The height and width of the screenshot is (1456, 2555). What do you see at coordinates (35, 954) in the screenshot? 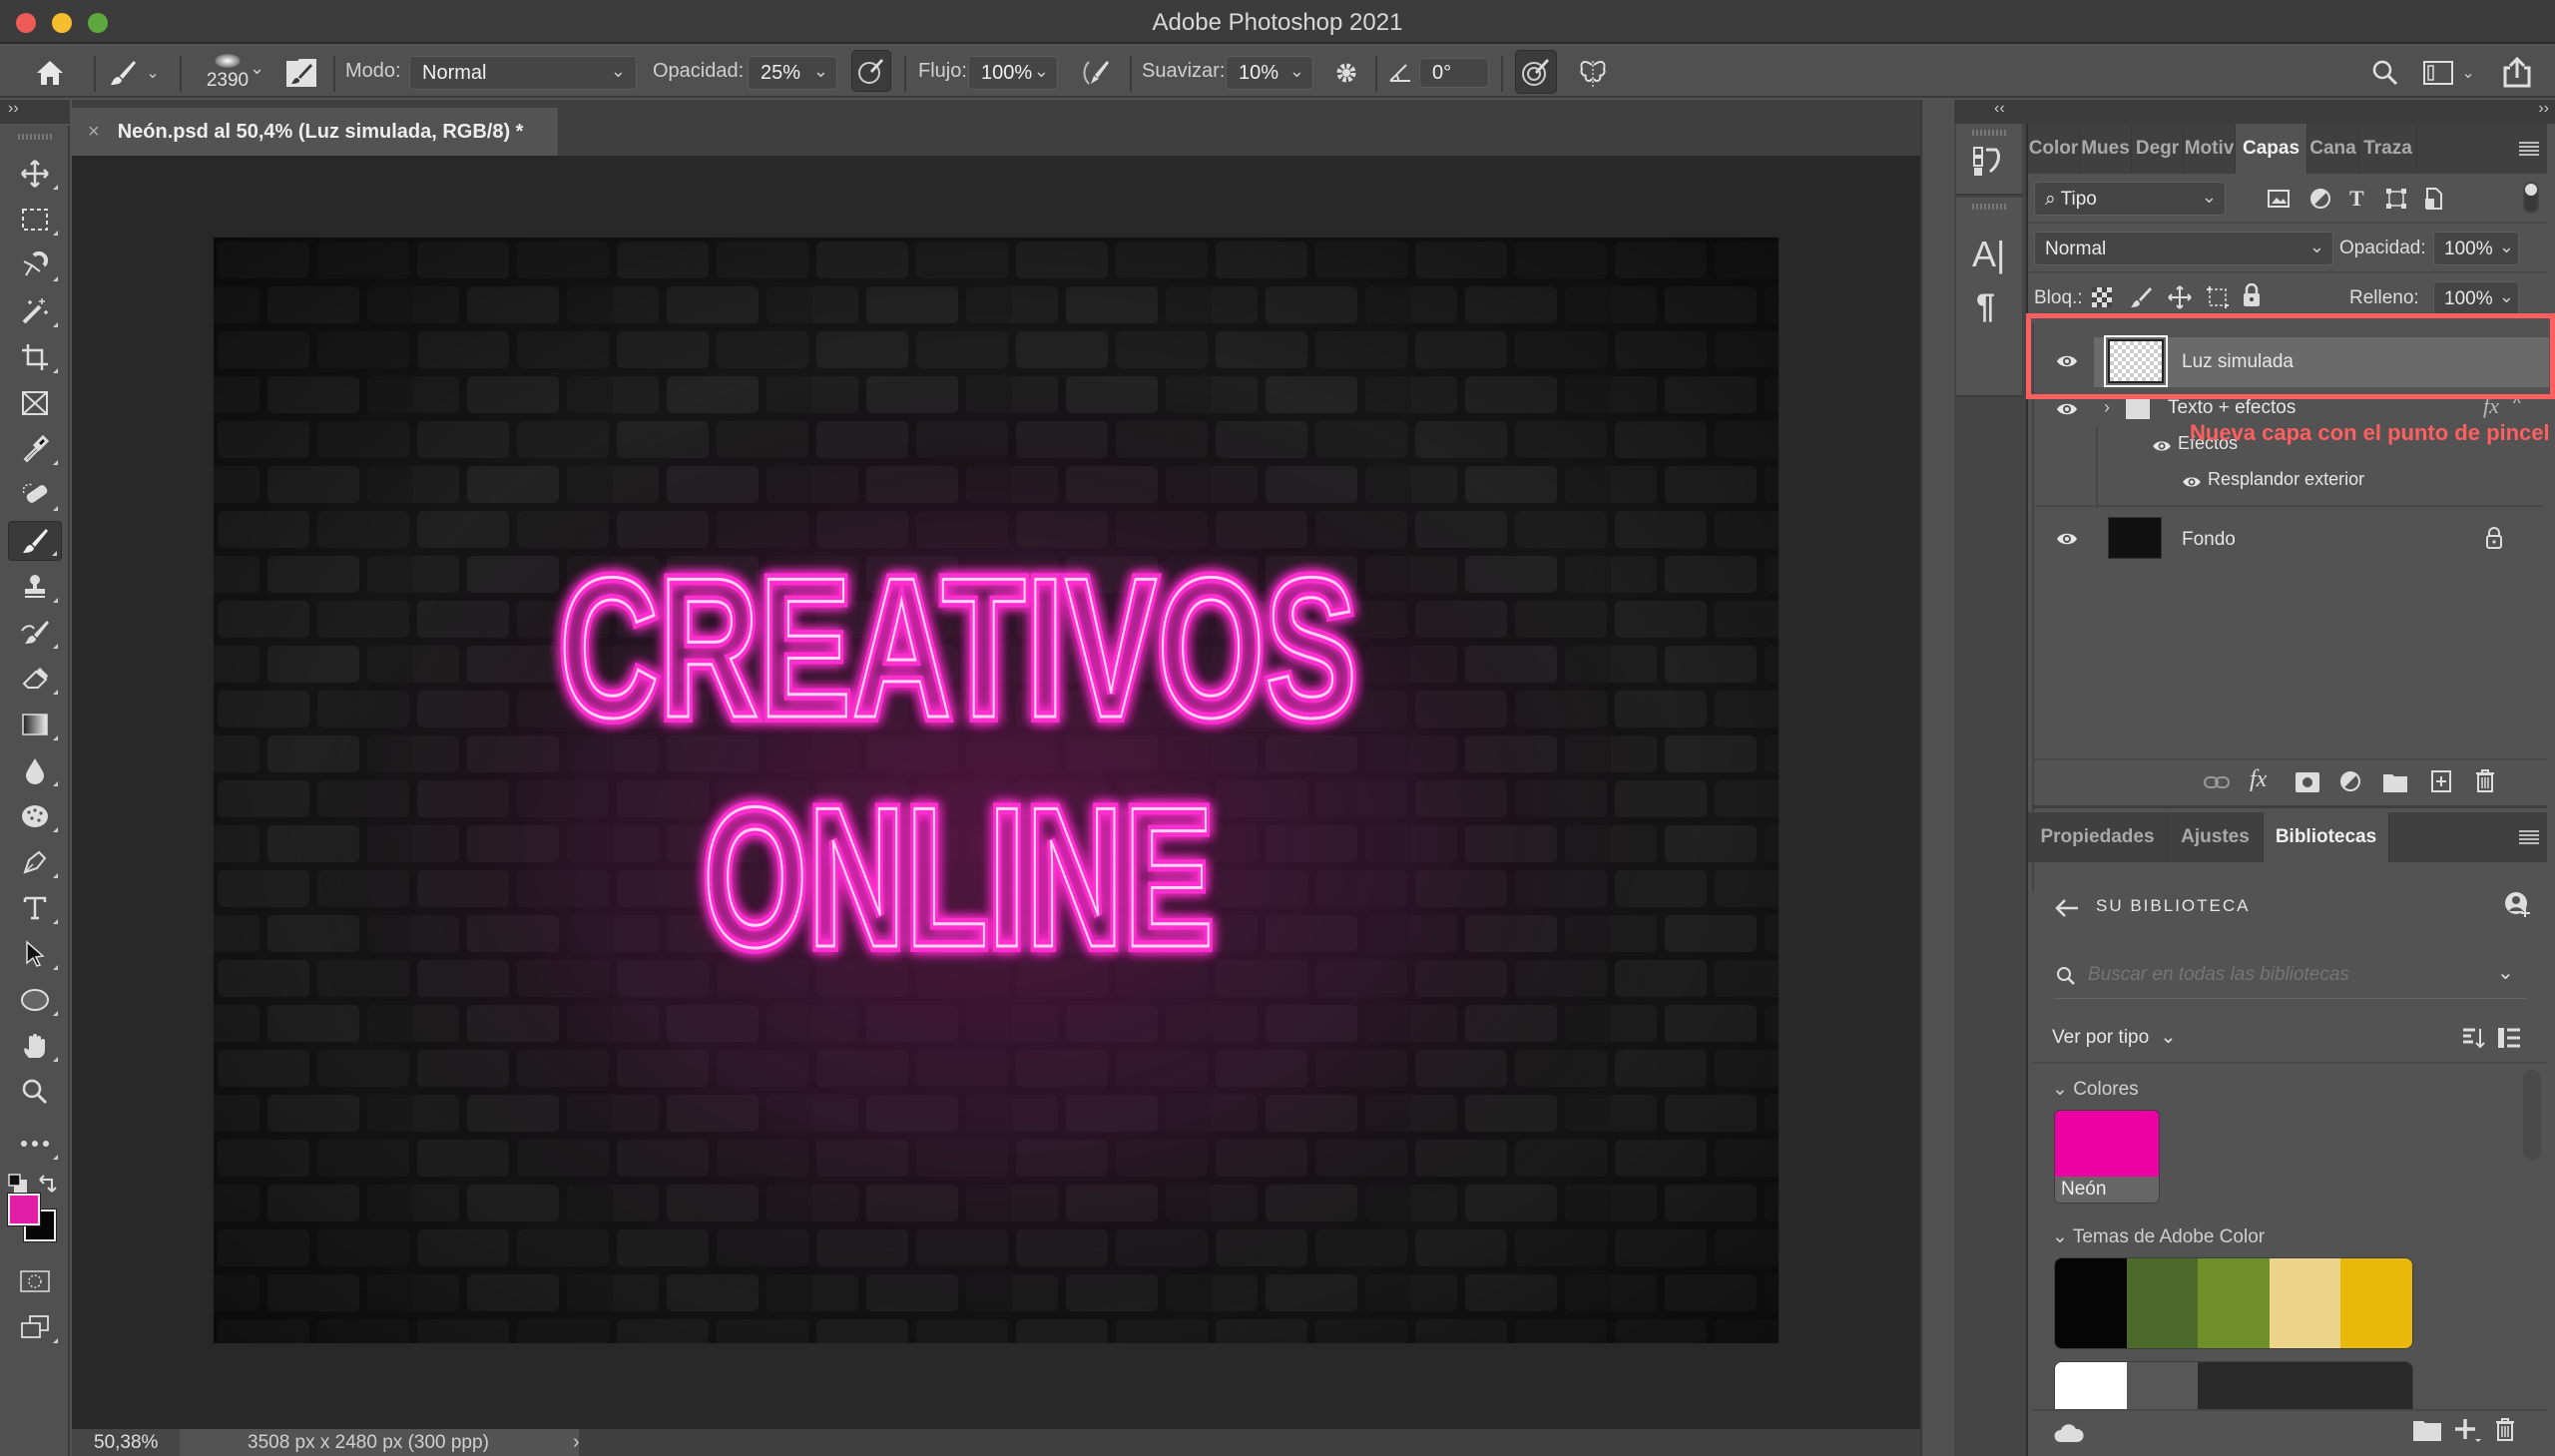
I see `path-selection-tool` at bounding box center [35, 954].